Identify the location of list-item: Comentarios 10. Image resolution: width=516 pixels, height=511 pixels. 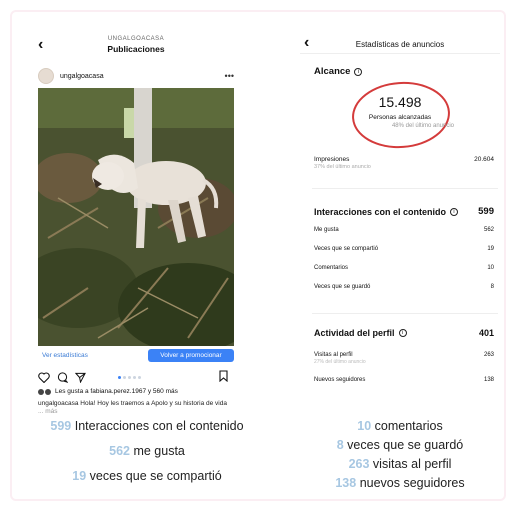
(404, 274).